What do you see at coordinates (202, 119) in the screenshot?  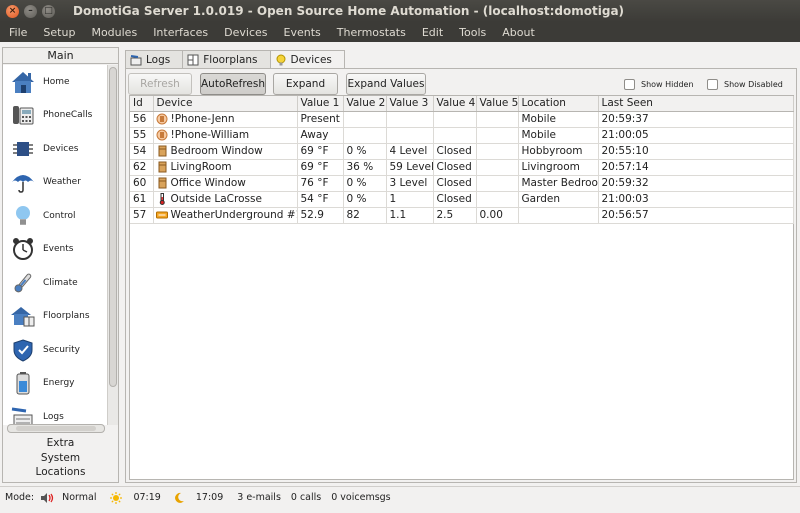 I see `device-name: !Phone-Jenn` at bounding box center [202, 119].